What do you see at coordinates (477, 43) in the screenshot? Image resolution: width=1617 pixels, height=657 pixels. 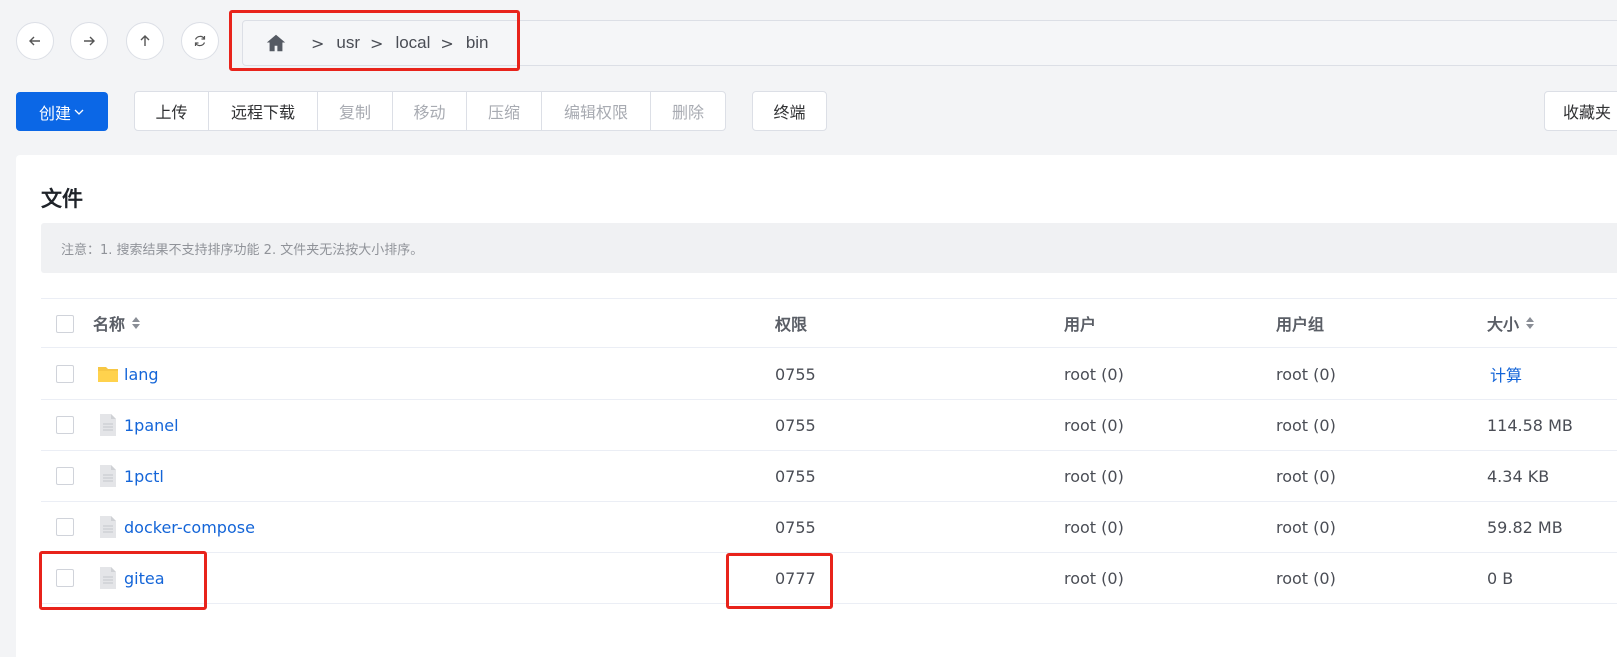 I see `path-segment-bin: bin` at bounding box center [477, 43].